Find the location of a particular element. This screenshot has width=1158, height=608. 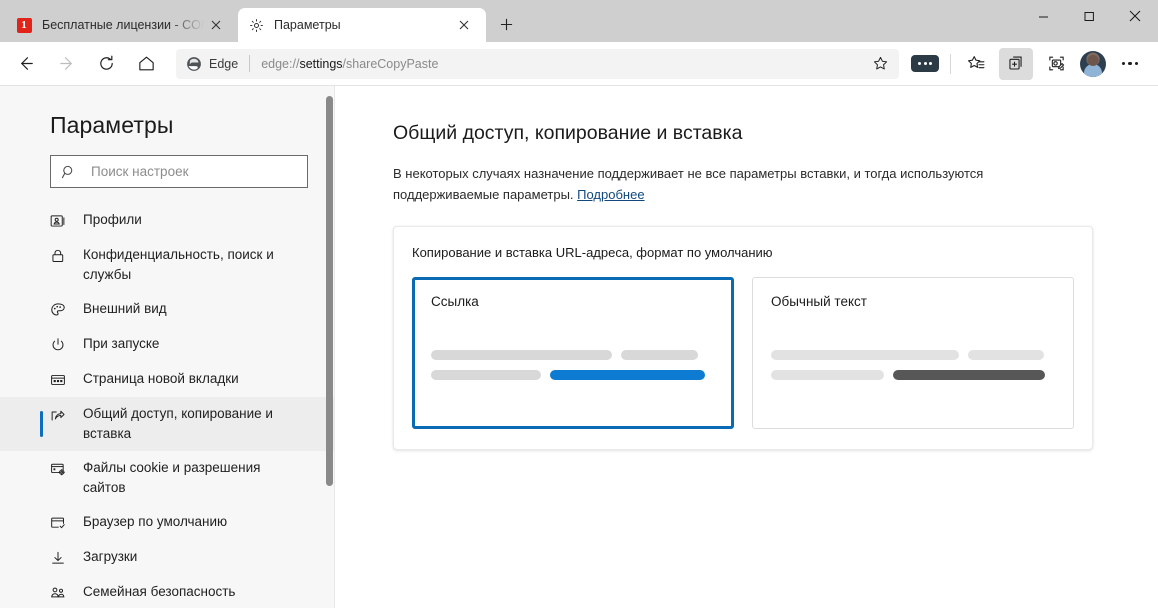

forward-button is located at coordinates (66, 64).